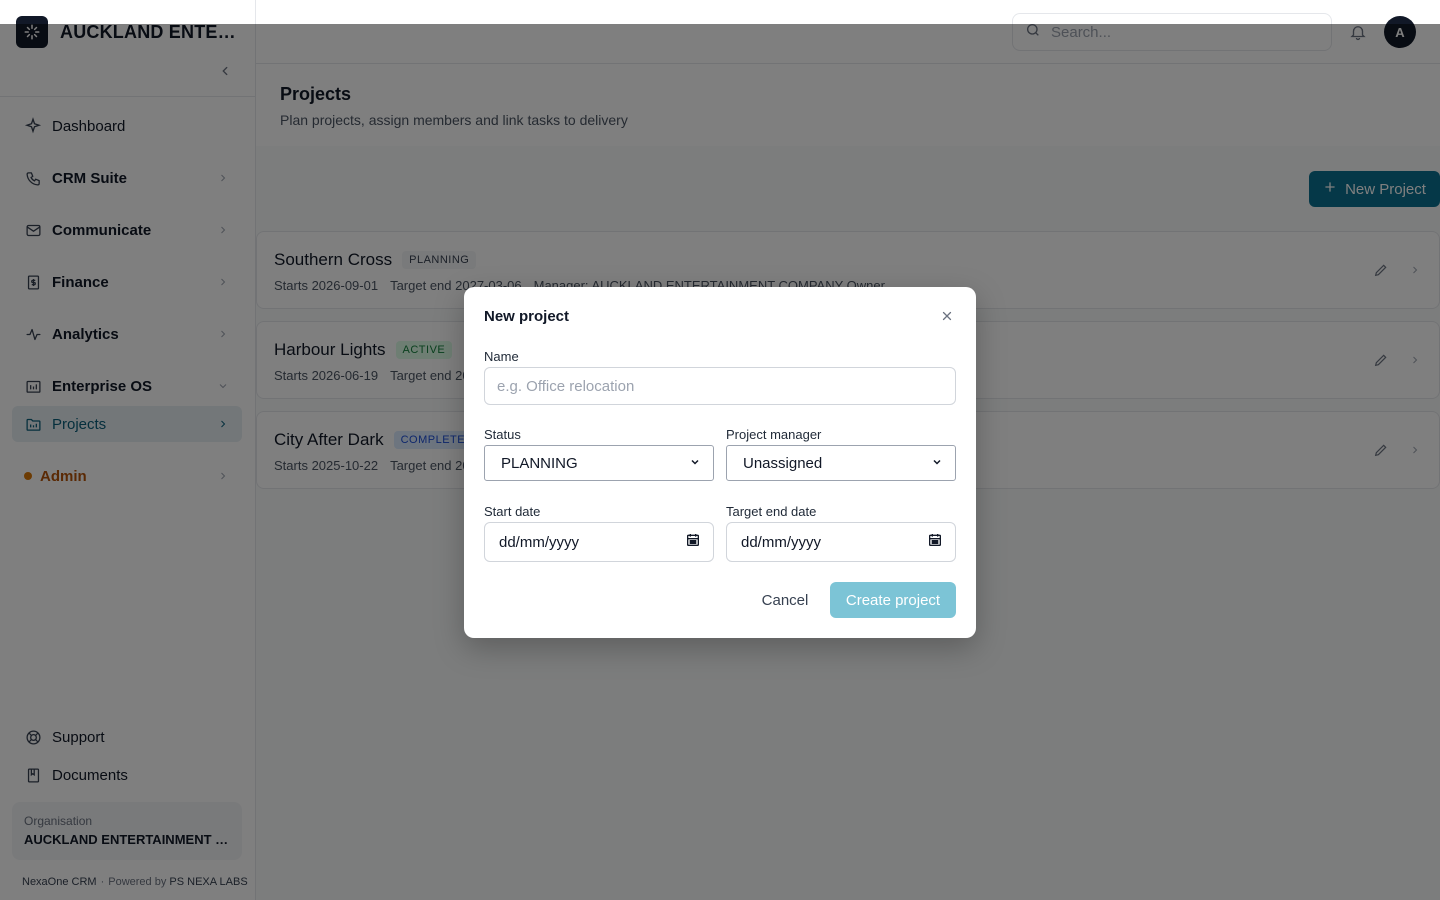 The image size is (1440, 900). I want to click on manager-label: Project manager, so click(774, 434).